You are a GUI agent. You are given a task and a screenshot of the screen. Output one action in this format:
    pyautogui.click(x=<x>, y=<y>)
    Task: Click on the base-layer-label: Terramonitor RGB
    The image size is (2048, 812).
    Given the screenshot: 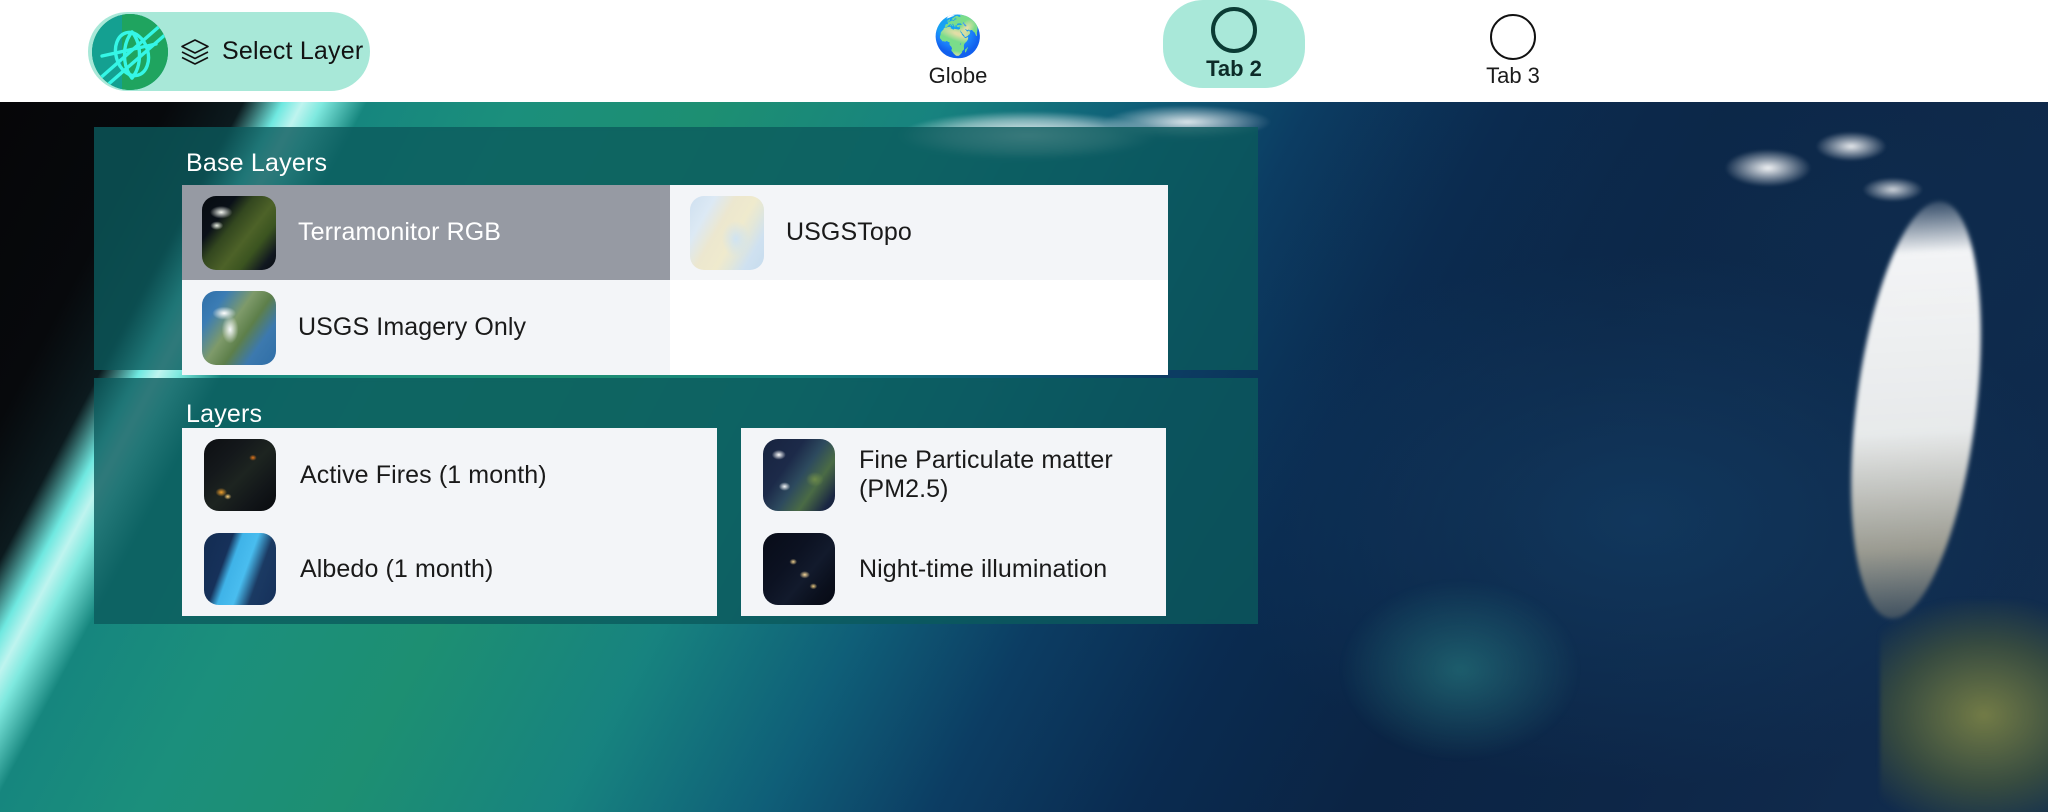 What is the action you would take?
    pyautogui.click(x=400, y=232)
    